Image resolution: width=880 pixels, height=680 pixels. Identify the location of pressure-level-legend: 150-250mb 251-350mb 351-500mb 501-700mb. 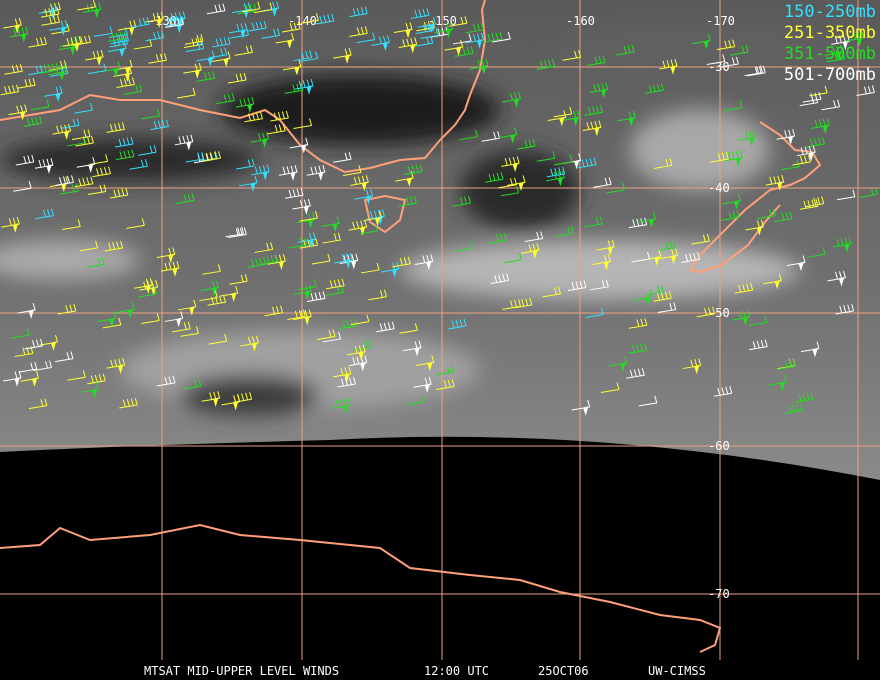
(830, 44).